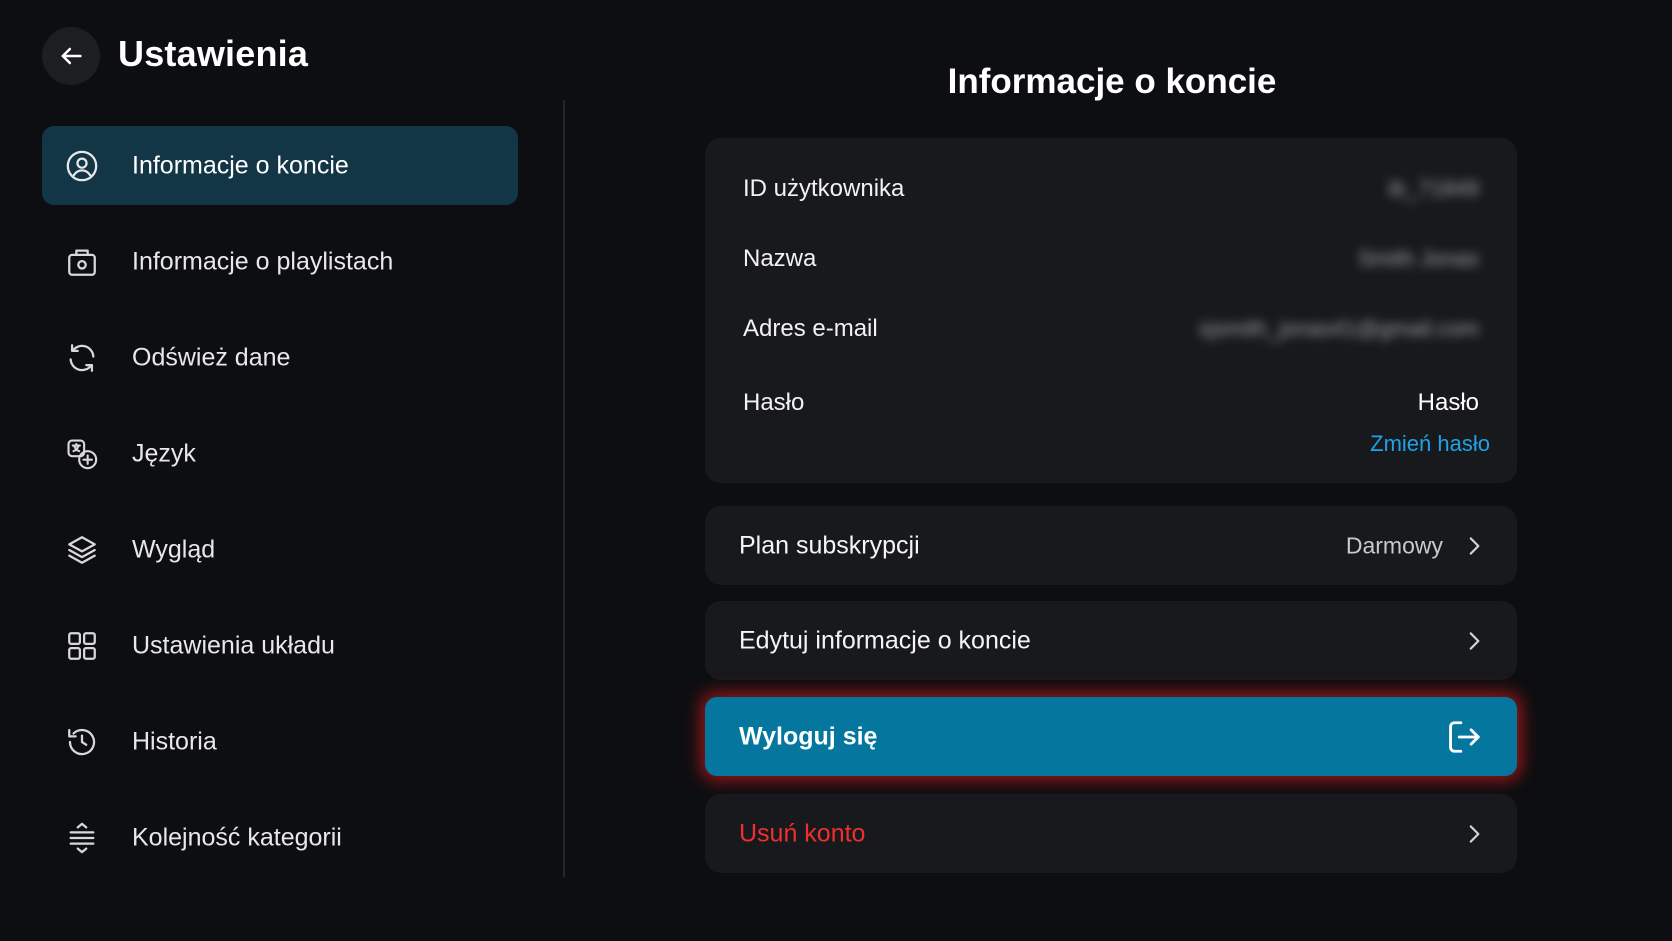 This screenshot has width=1672, height=941. I want to click on user-id-label: ID użytkownika, so click(824, 188).